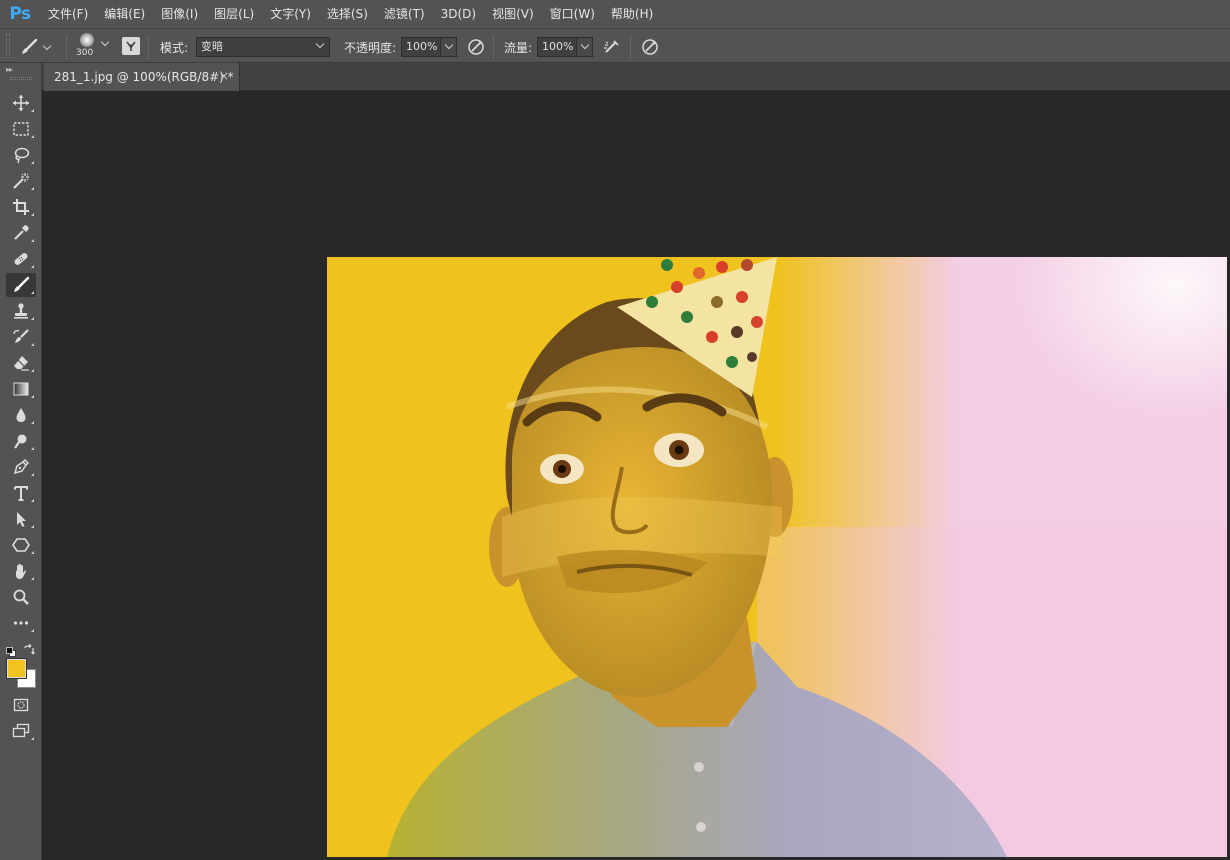 The width and height of the screenshot is (1230, 860). Describe the element at coordinates (636, 77) in the screenshot. I see `document-tab-bar: 281_1.jpg @ 100%(RGB/8#) * ×` at that location.